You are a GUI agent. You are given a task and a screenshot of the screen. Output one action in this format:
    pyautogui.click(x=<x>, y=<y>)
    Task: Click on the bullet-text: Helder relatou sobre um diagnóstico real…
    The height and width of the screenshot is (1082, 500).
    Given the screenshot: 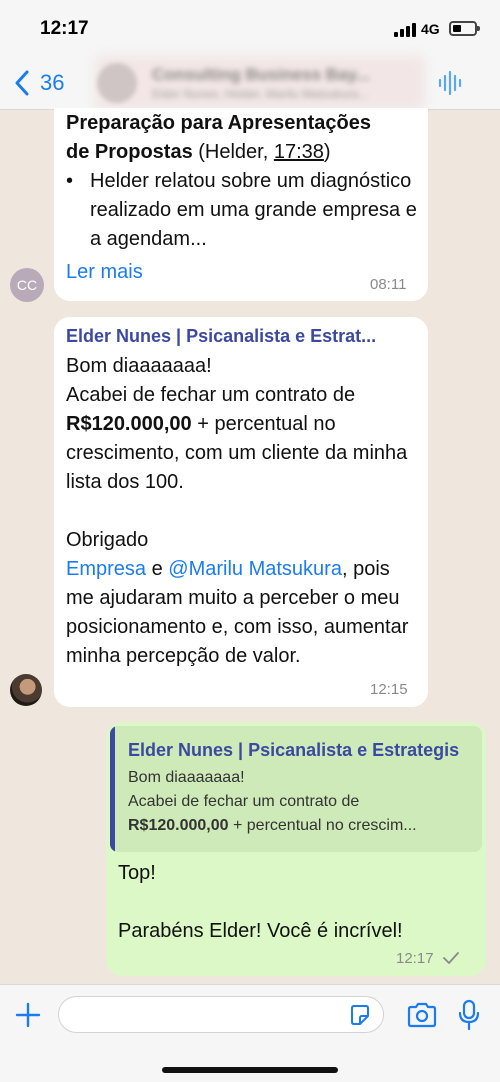 What is the action you would take?
    pyautogui.click(x=253, y=210)
    